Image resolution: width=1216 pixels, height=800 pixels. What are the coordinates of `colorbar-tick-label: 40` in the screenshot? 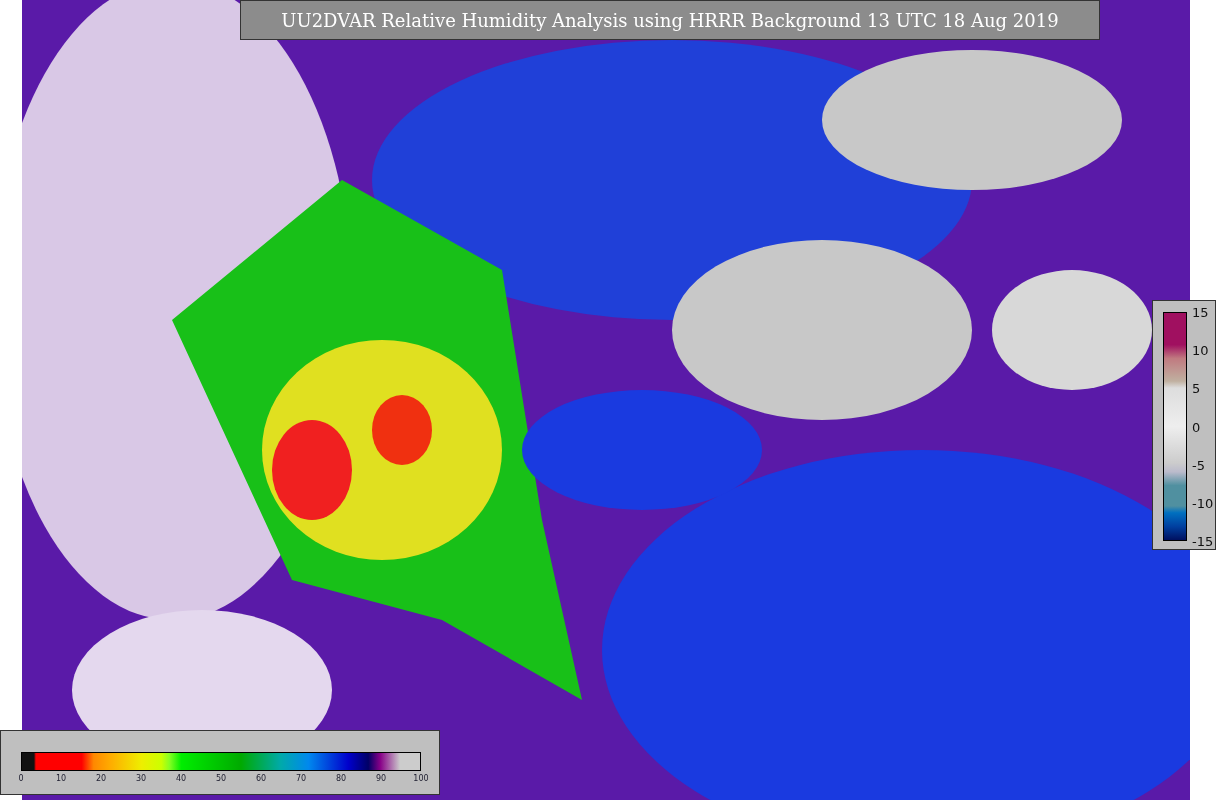 It's located at (181, 778).